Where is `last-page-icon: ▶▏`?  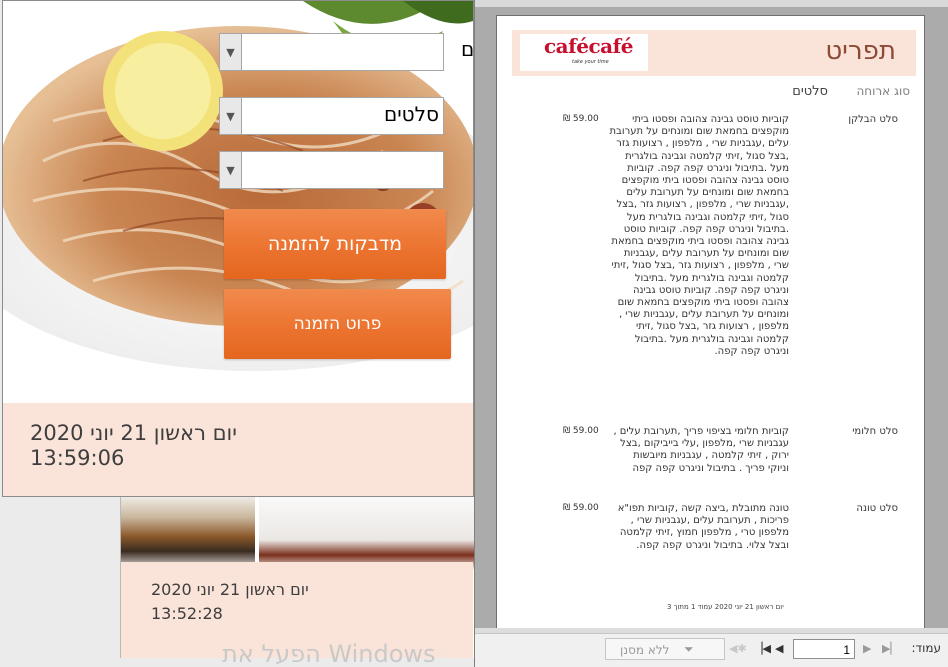
last-page-icon: ▶▏ is located at coordinates (890, 648).